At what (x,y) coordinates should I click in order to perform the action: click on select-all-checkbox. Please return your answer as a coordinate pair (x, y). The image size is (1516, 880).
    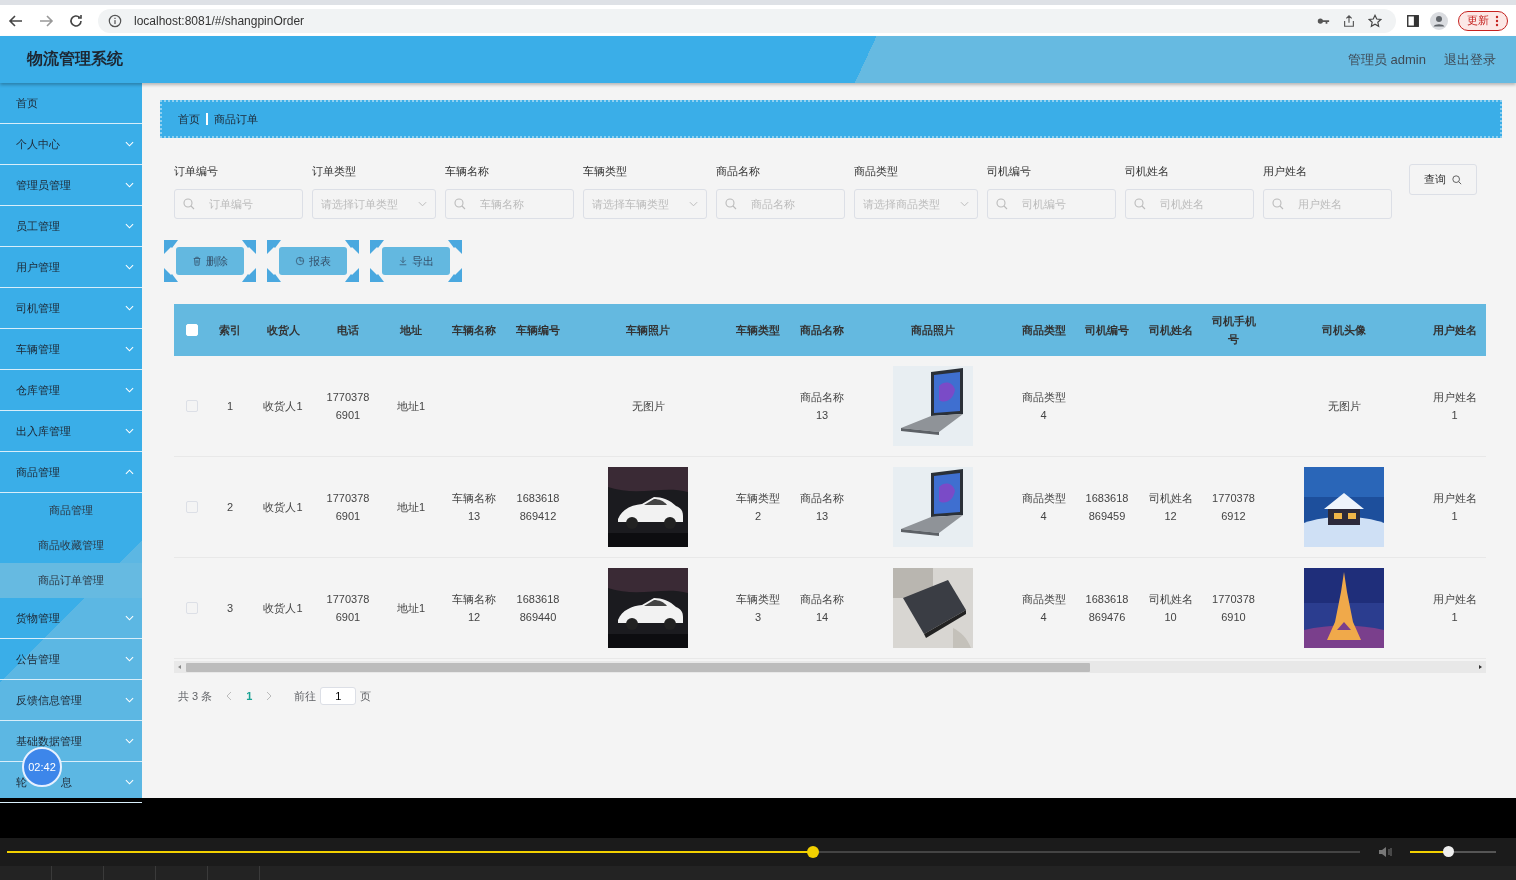
    Looking at the image, I should click on (192, 330).